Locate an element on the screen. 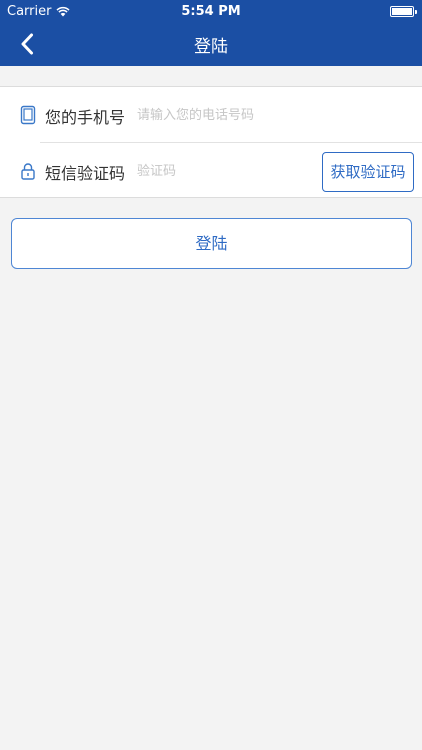 Image resolution: width=422 pixels, height=750 pixels. code-row: 短信验证码 获取验证码 is located at coordinates (211, 171).